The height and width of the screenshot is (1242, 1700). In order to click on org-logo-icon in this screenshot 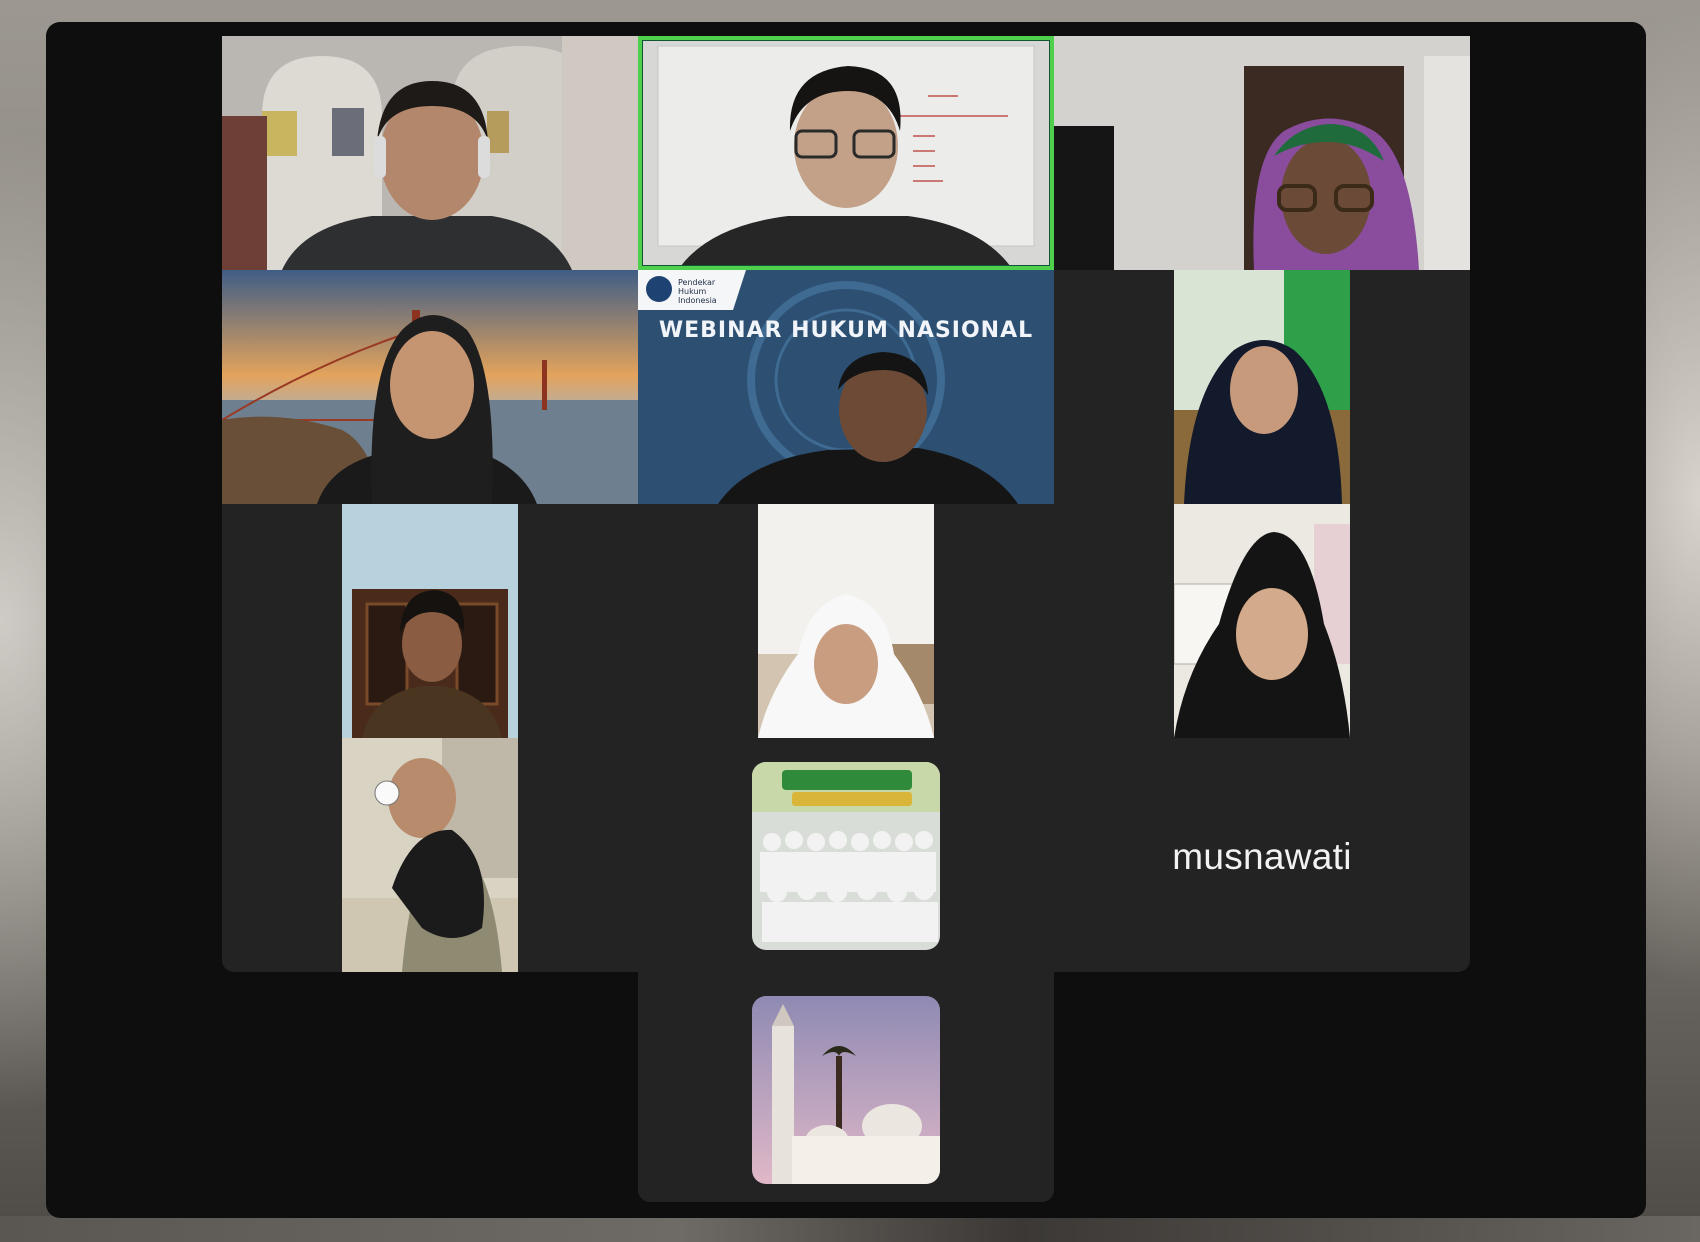, I will do `click(659, 289)`.